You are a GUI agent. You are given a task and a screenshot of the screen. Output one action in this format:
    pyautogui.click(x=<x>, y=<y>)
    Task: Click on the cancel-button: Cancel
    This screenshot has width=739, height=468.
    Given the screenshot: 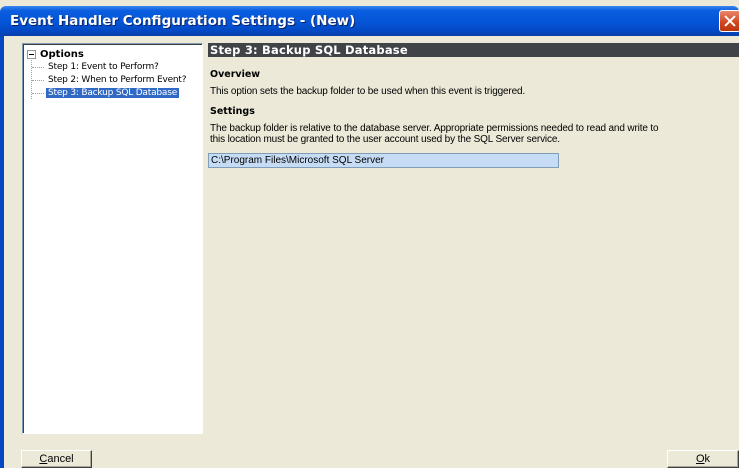 What is the action you would take?
    pyautogui.click(x=56, y=459)
    